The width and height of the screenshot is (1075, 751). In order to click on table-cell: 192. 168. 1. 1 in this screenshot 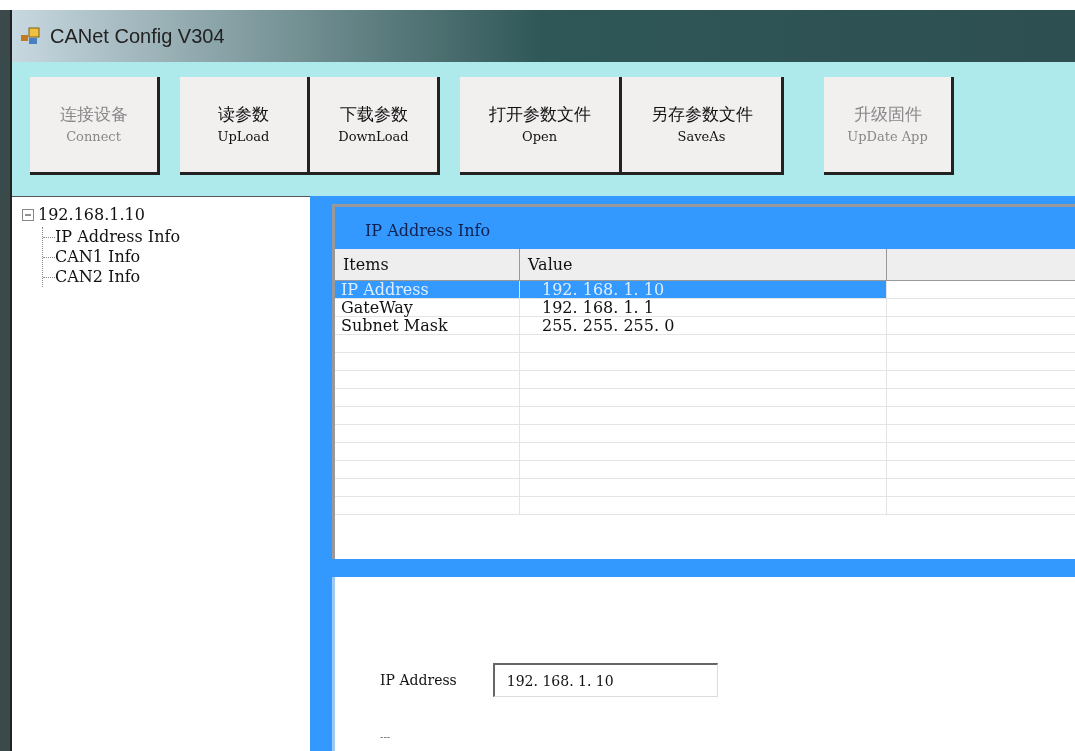, I will do `click(703, 307)`.